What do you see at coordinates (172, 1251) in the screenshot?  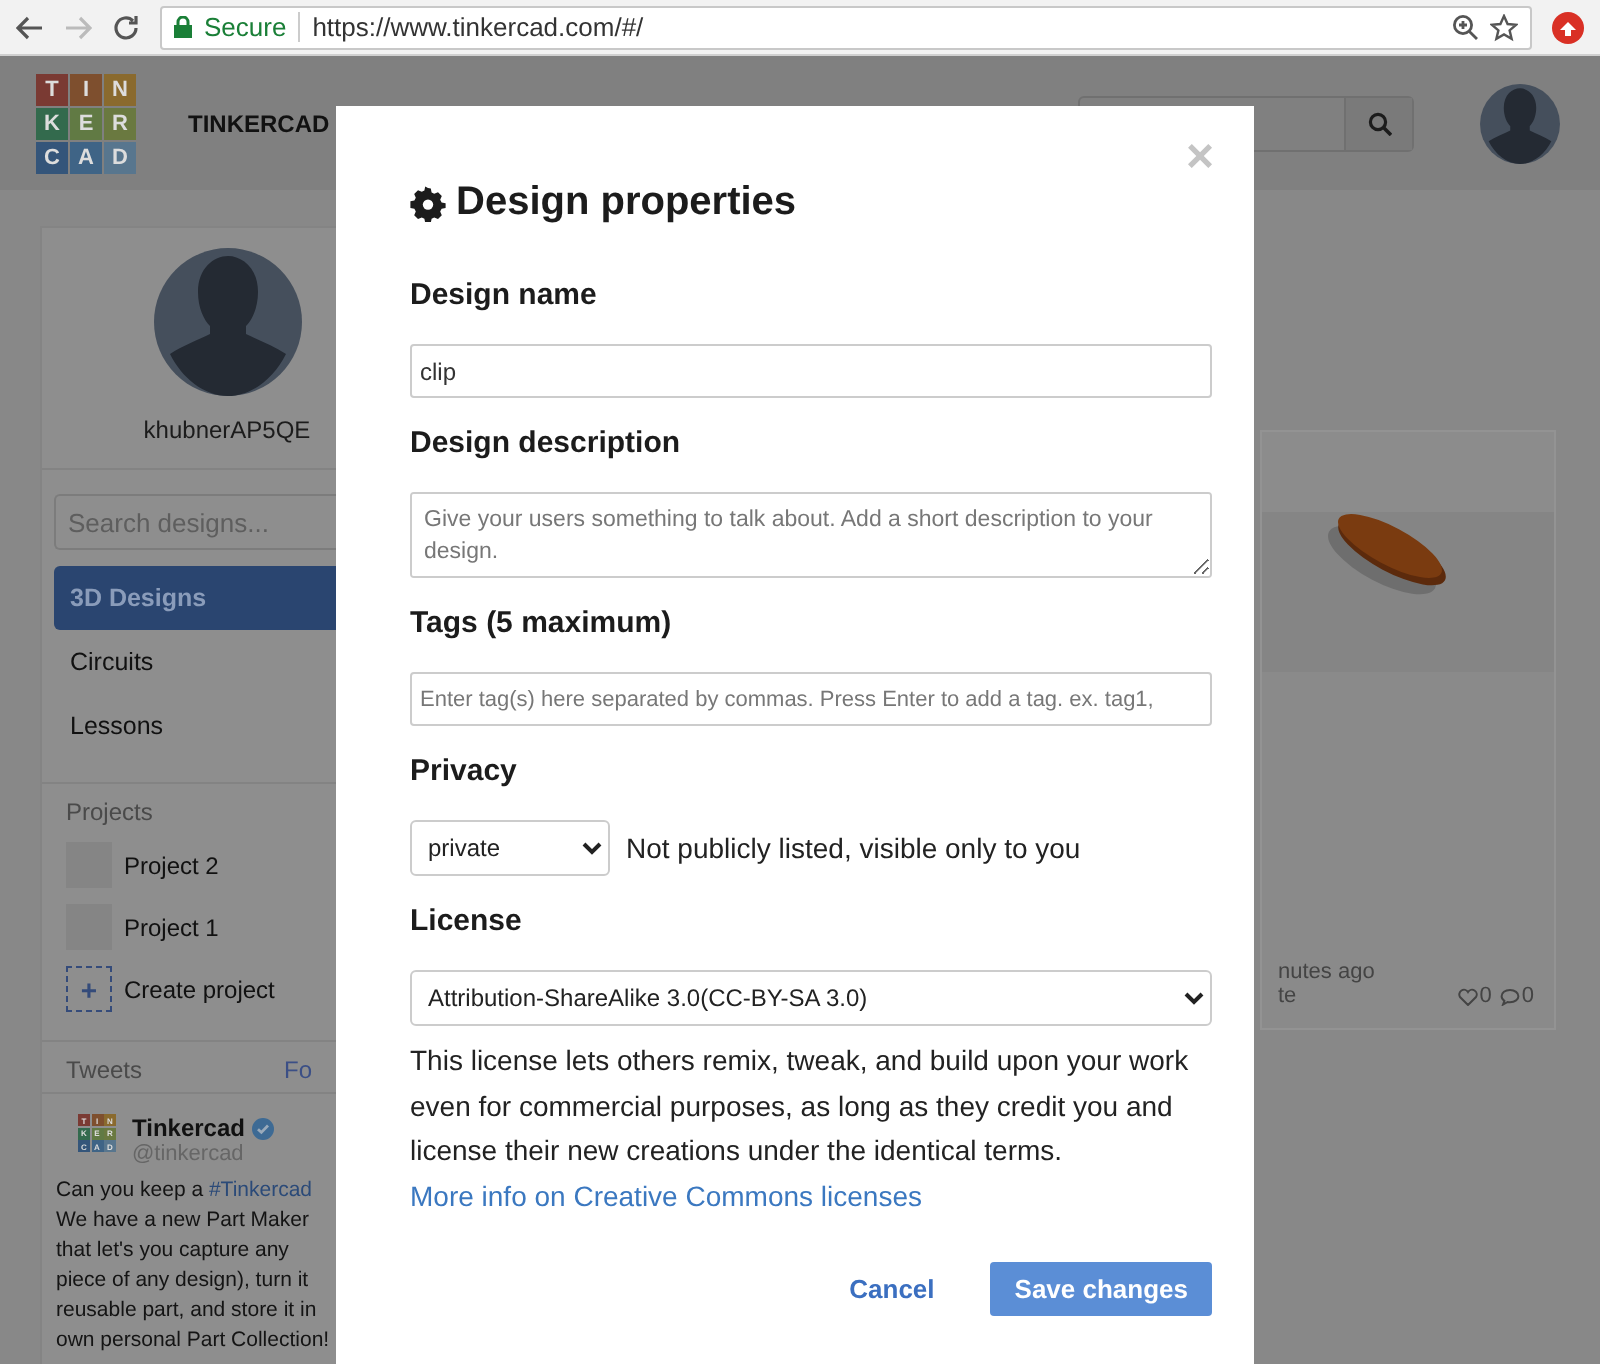 I see `tweet-text: that let's you capture any` at bounding box center [172, 1251].